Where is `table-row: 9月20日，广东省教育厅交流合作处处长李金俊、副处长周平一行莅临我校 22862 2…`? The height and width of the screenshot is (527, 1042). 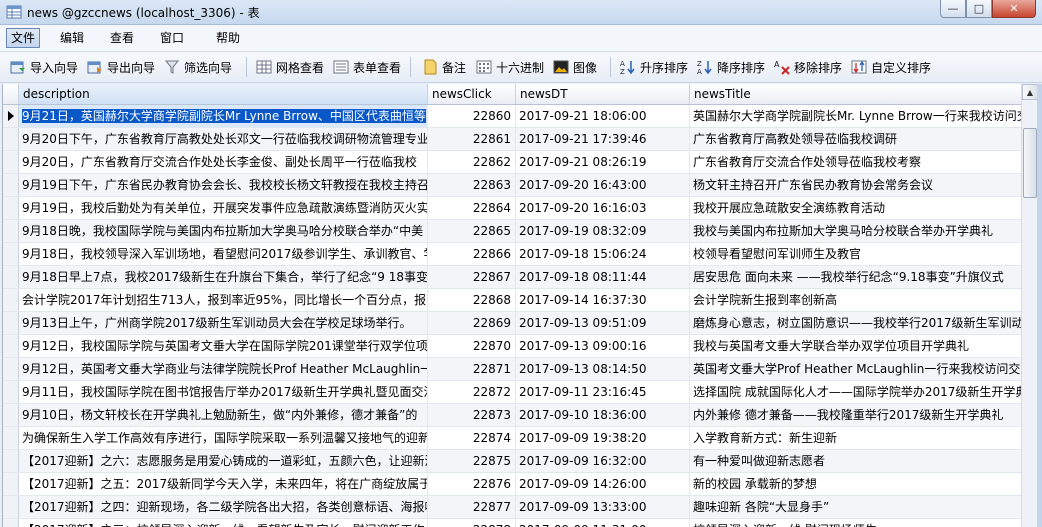
table-row: 9月20日，广东省教育厅交流合作处处长李金俊、副处长周平一行莅临我校 22862 2… is located at coordinates (512, 162).